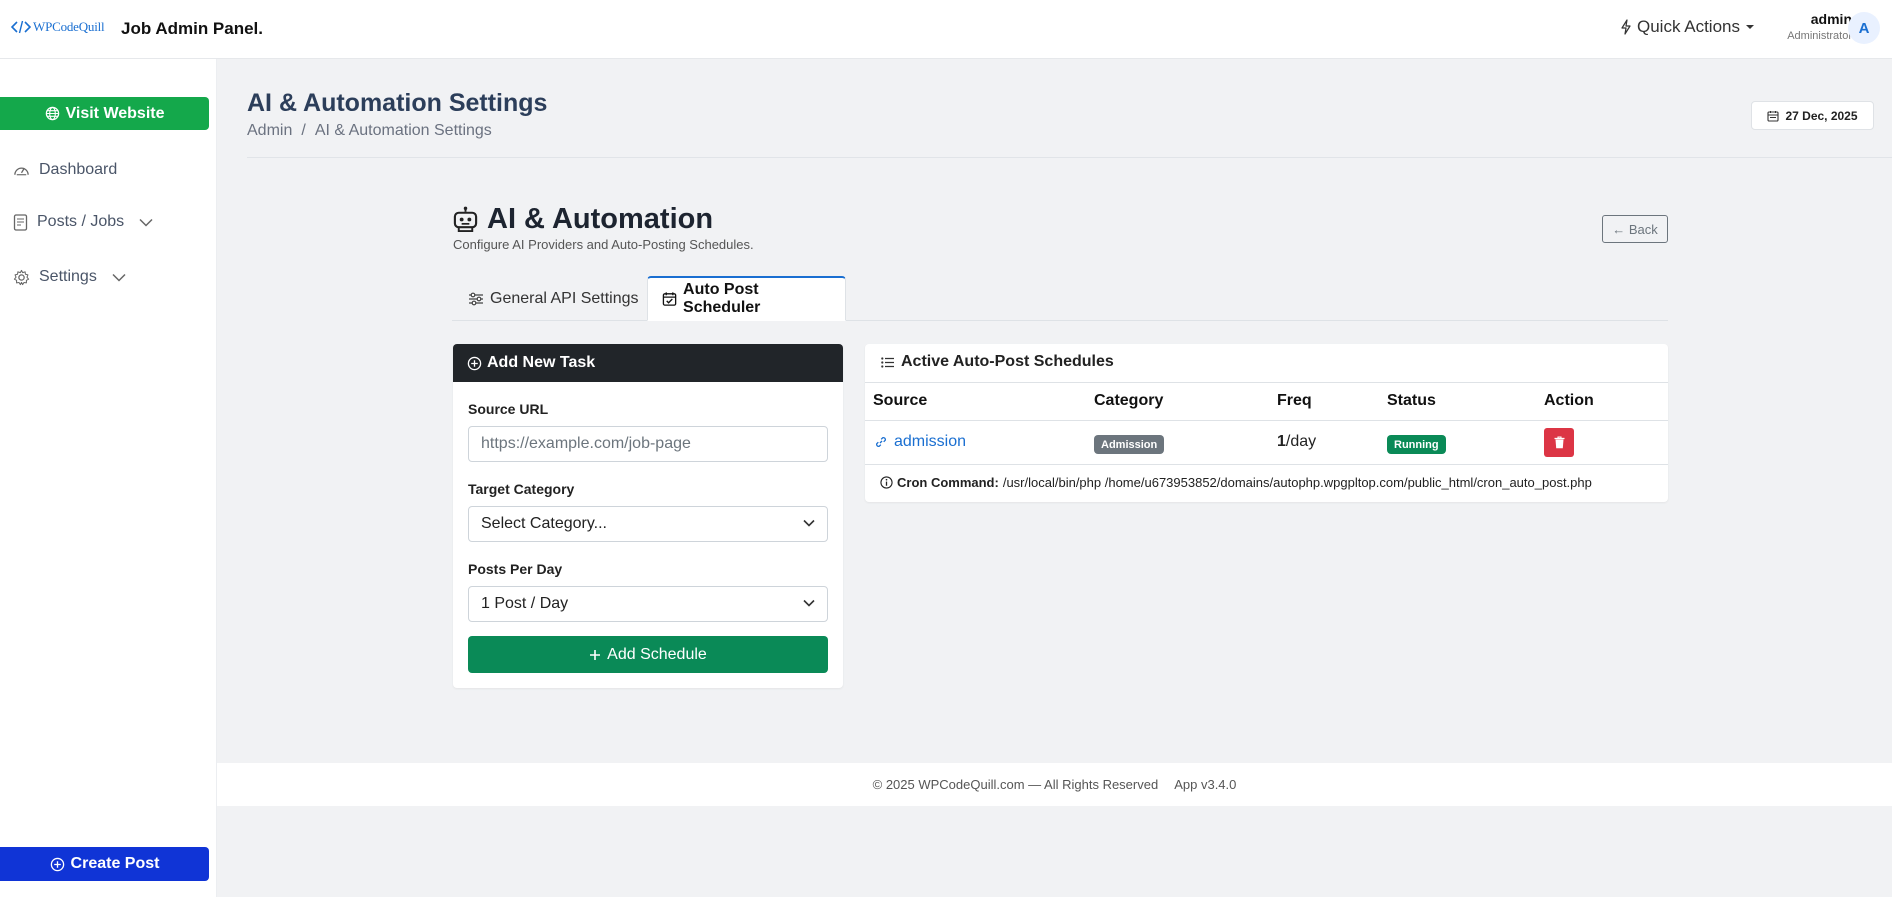 This screenshot has width=1892, height=897. I want to click on visit-website-button: Visit Website, so click(104, 113).